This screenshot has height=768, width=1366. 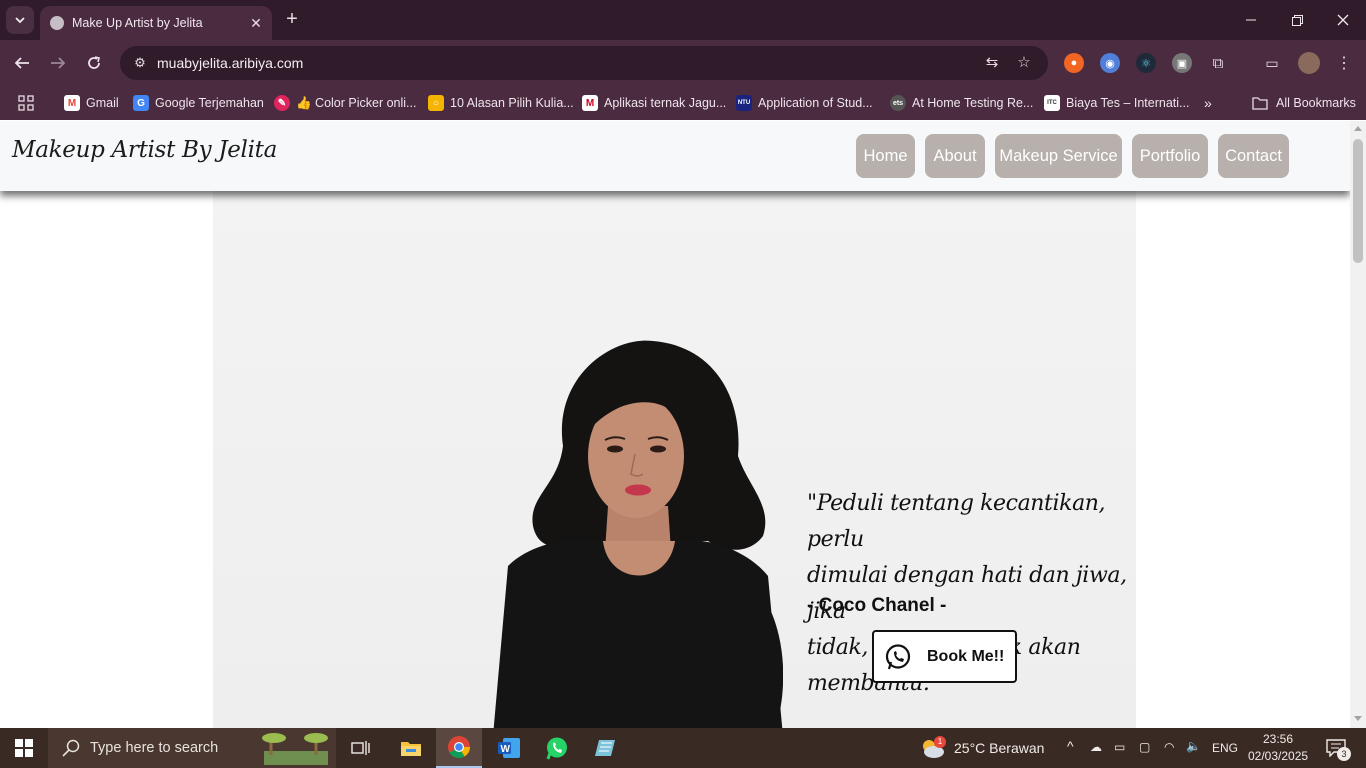 What do you see at coordinates (1070, 746) in the screenshot?
I see `tray-chevron-up-icon: ^` at bounding box center [1070, 746].